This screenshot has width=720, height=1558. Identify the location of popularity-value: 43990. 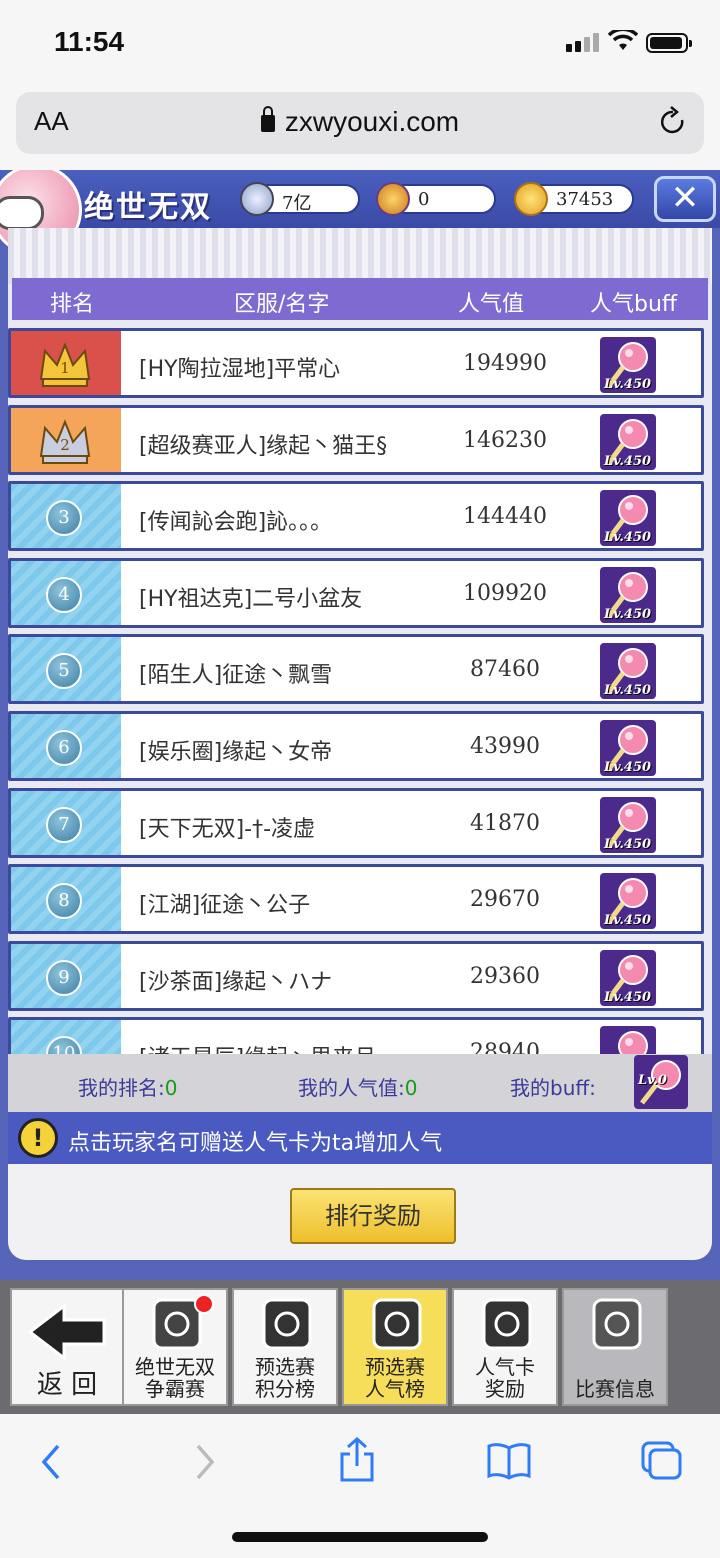
(505, 746).